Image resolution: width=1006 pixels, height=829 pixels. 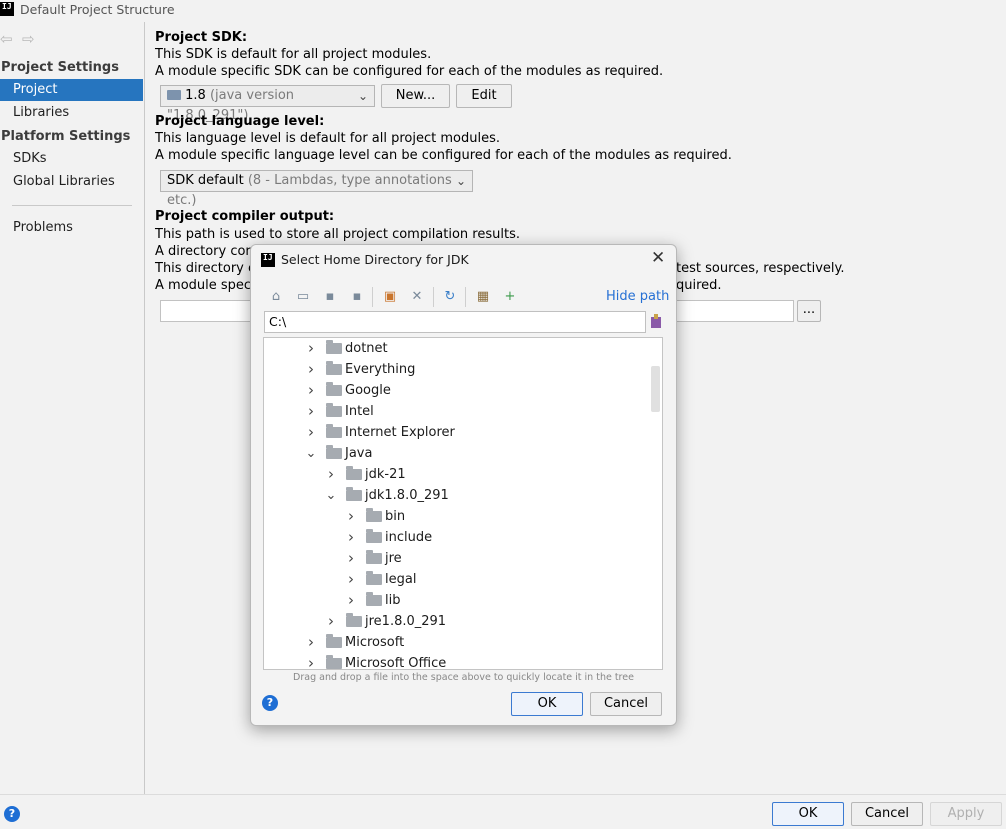 What do you see at coordinates (503, 11) in the screenshot?
I see `title-bar: IJ Default Project Structure` at bounding box center [503, 11].